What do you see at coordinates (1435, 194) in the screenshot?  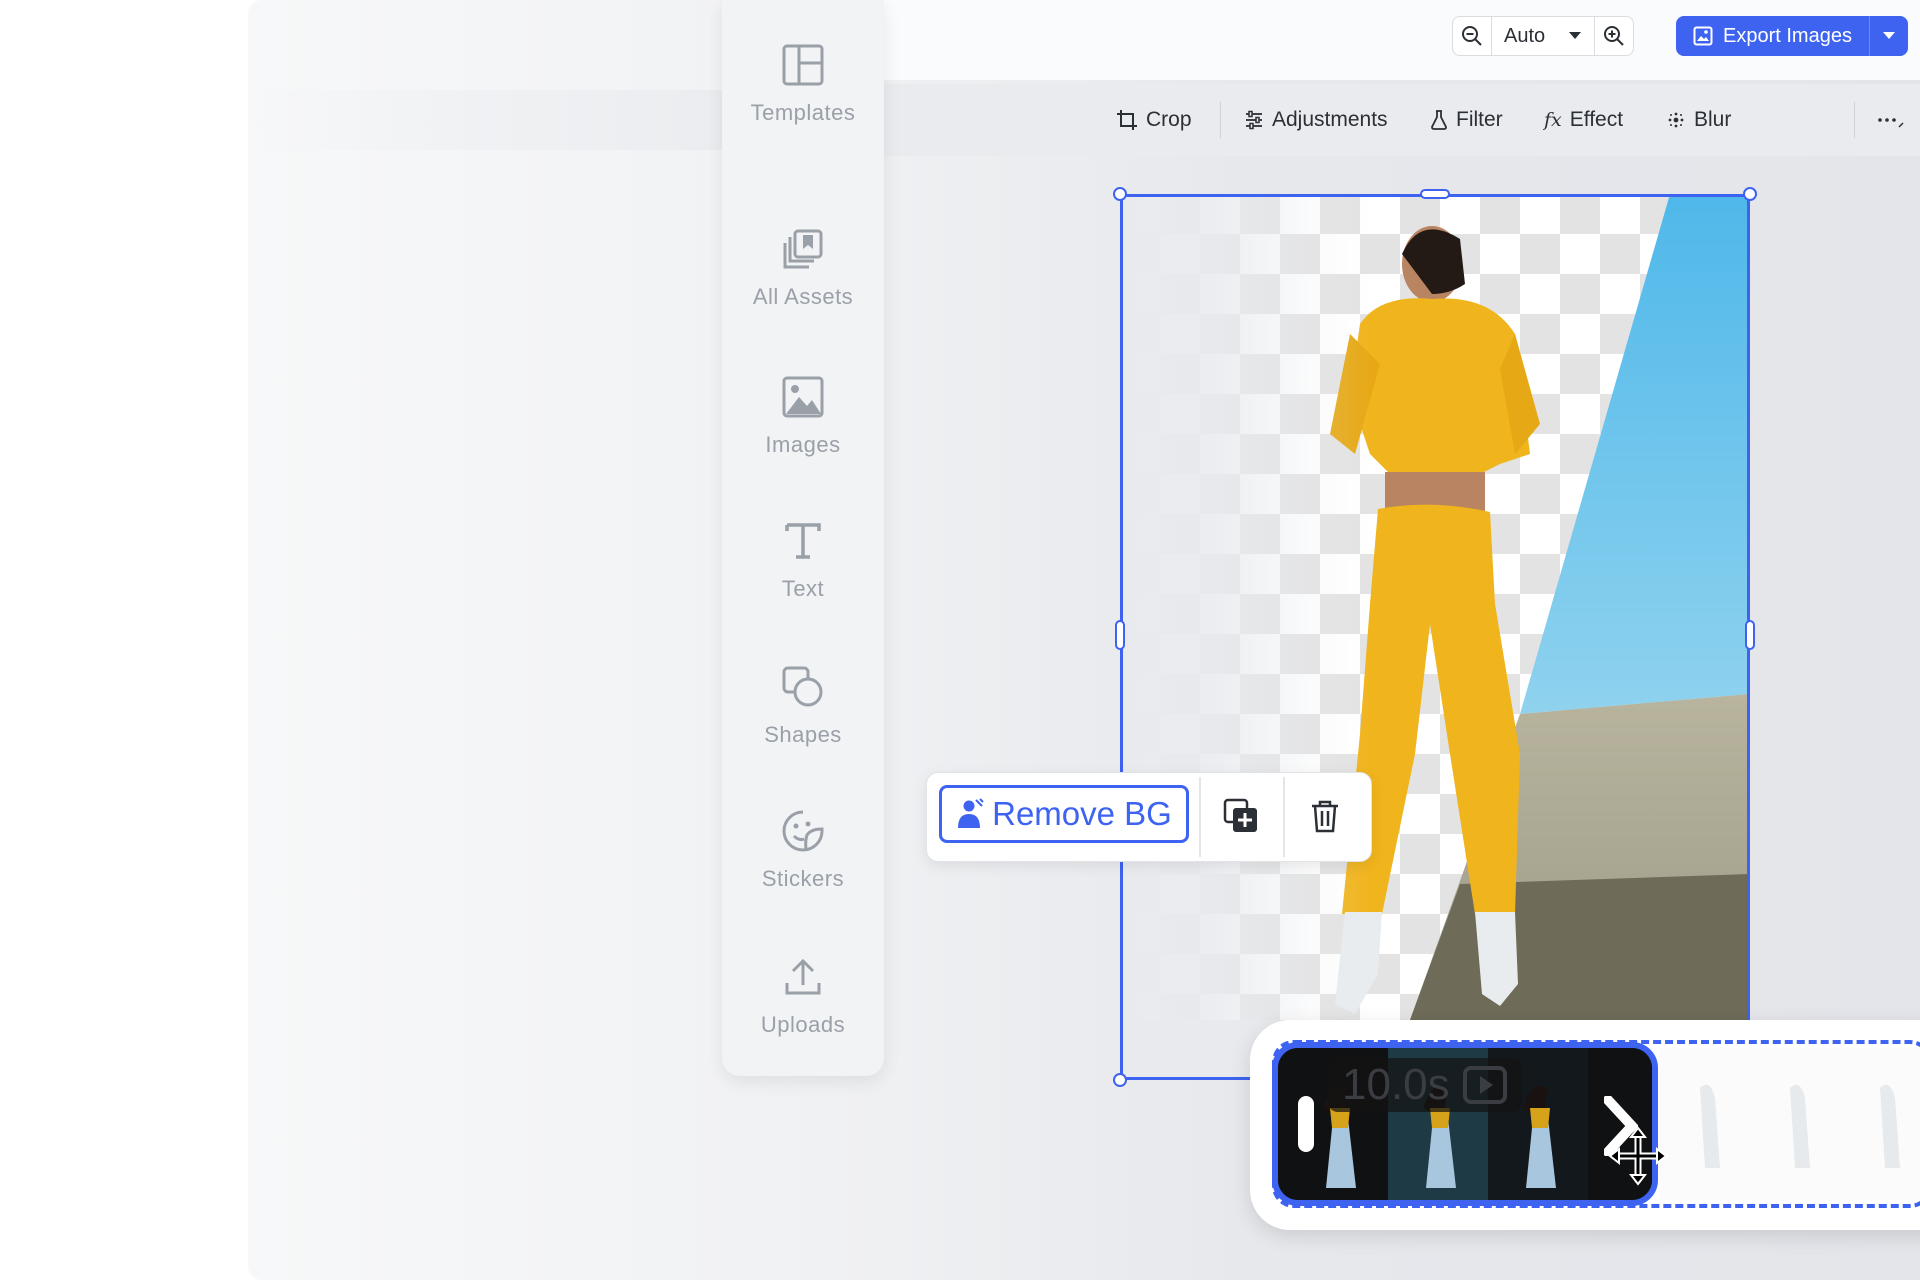 I see `resize-handle-top` at bounding box center [1435, 194].